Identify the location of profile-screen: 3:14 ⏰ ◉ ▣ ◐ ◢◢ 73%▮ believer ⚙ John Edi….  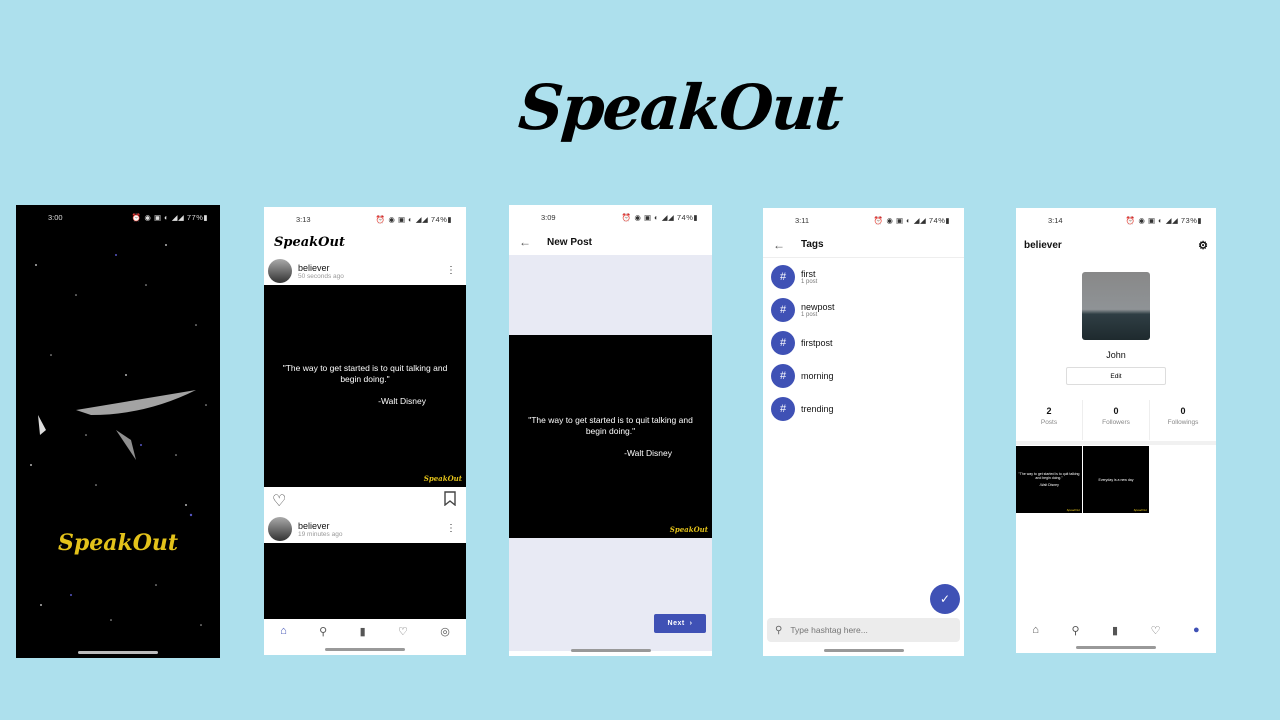
(1116, 430).